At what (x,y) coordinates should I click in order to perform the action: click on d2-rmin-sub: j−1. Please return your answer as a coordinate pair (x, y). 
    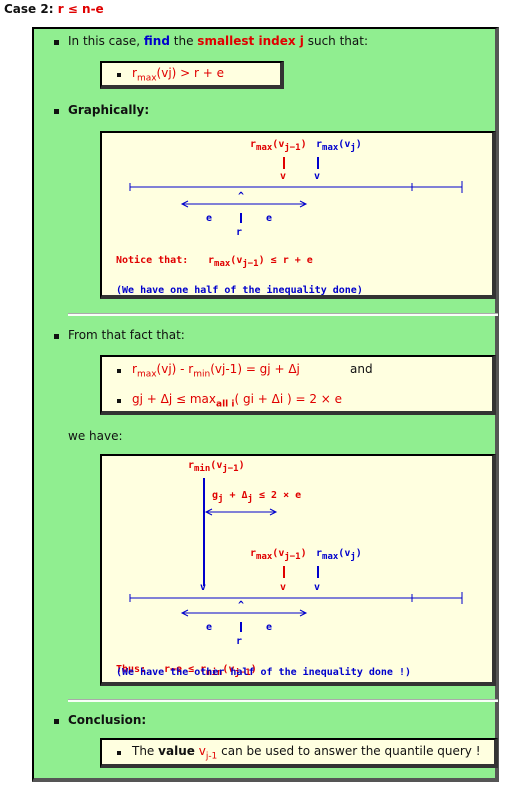
    Looking at the image, I should click on (230, 469).